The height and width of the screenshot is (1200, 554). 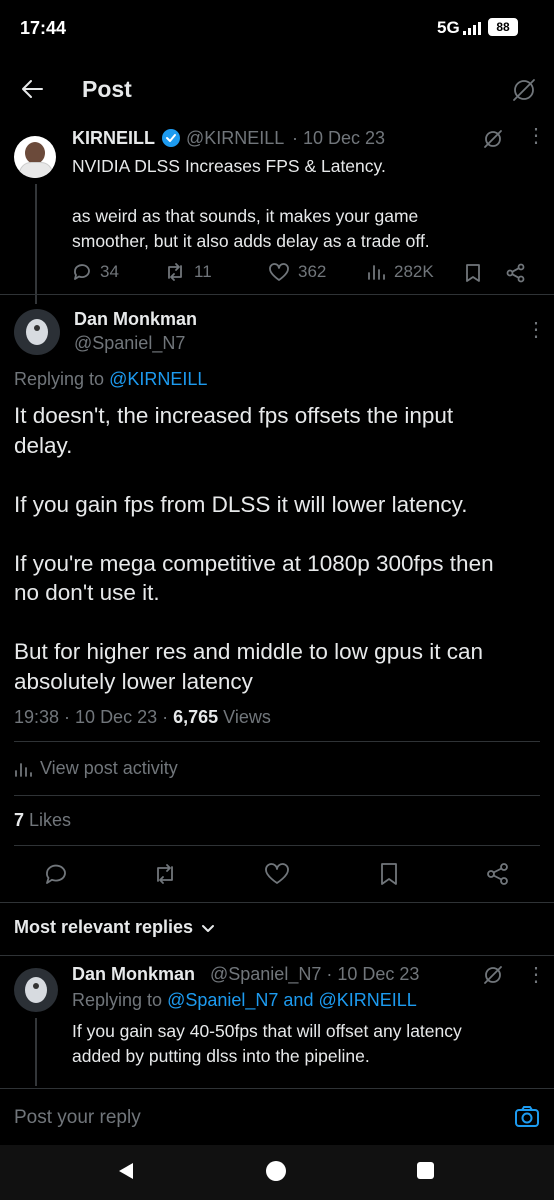 I want to click on author-handle-date: @Spaniel_N7 · 10 Dec 23, so click(x=315, y=974).